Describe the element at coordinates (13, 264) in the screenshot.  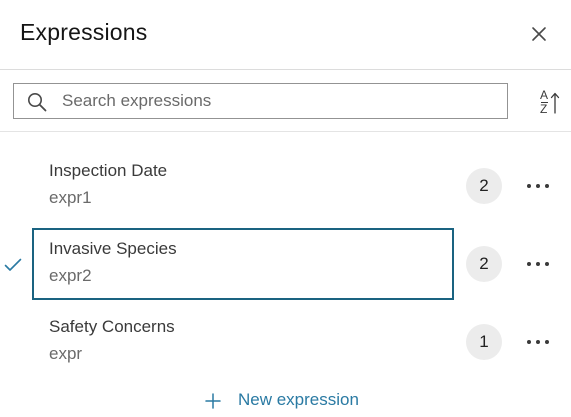
I see `checkmark-icon` at that location.